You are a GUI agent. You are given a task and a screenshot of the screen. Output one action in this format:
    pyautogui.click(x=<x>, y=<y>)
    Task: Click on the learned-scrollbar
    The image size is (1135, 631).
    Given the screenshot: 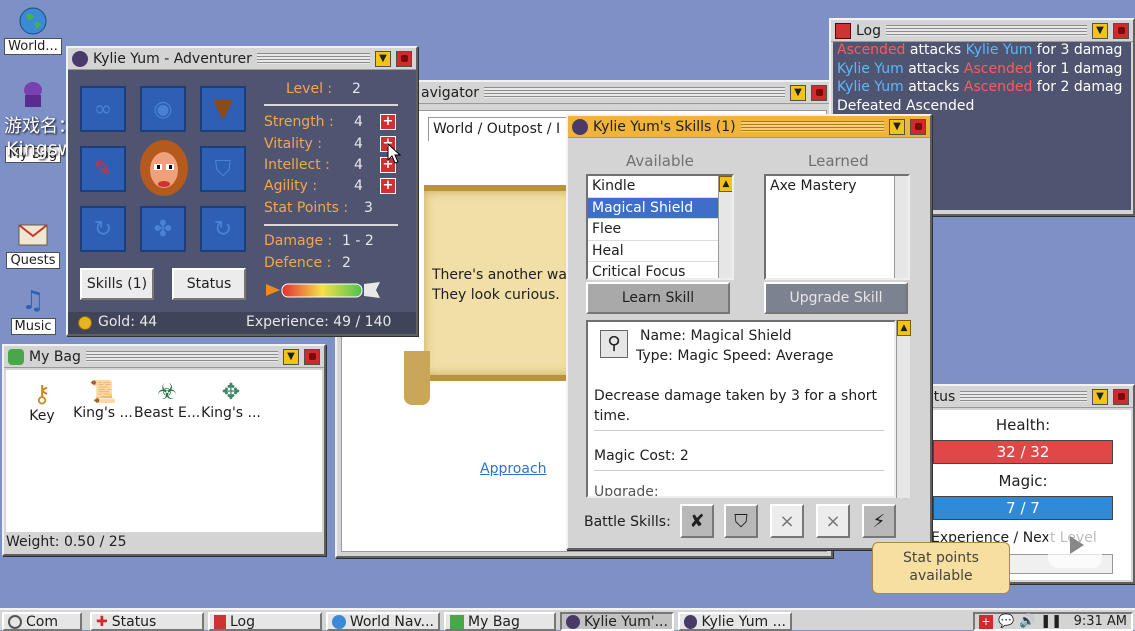 What is the action you would take?
    pyautogui.click(x=901, y=227)
    